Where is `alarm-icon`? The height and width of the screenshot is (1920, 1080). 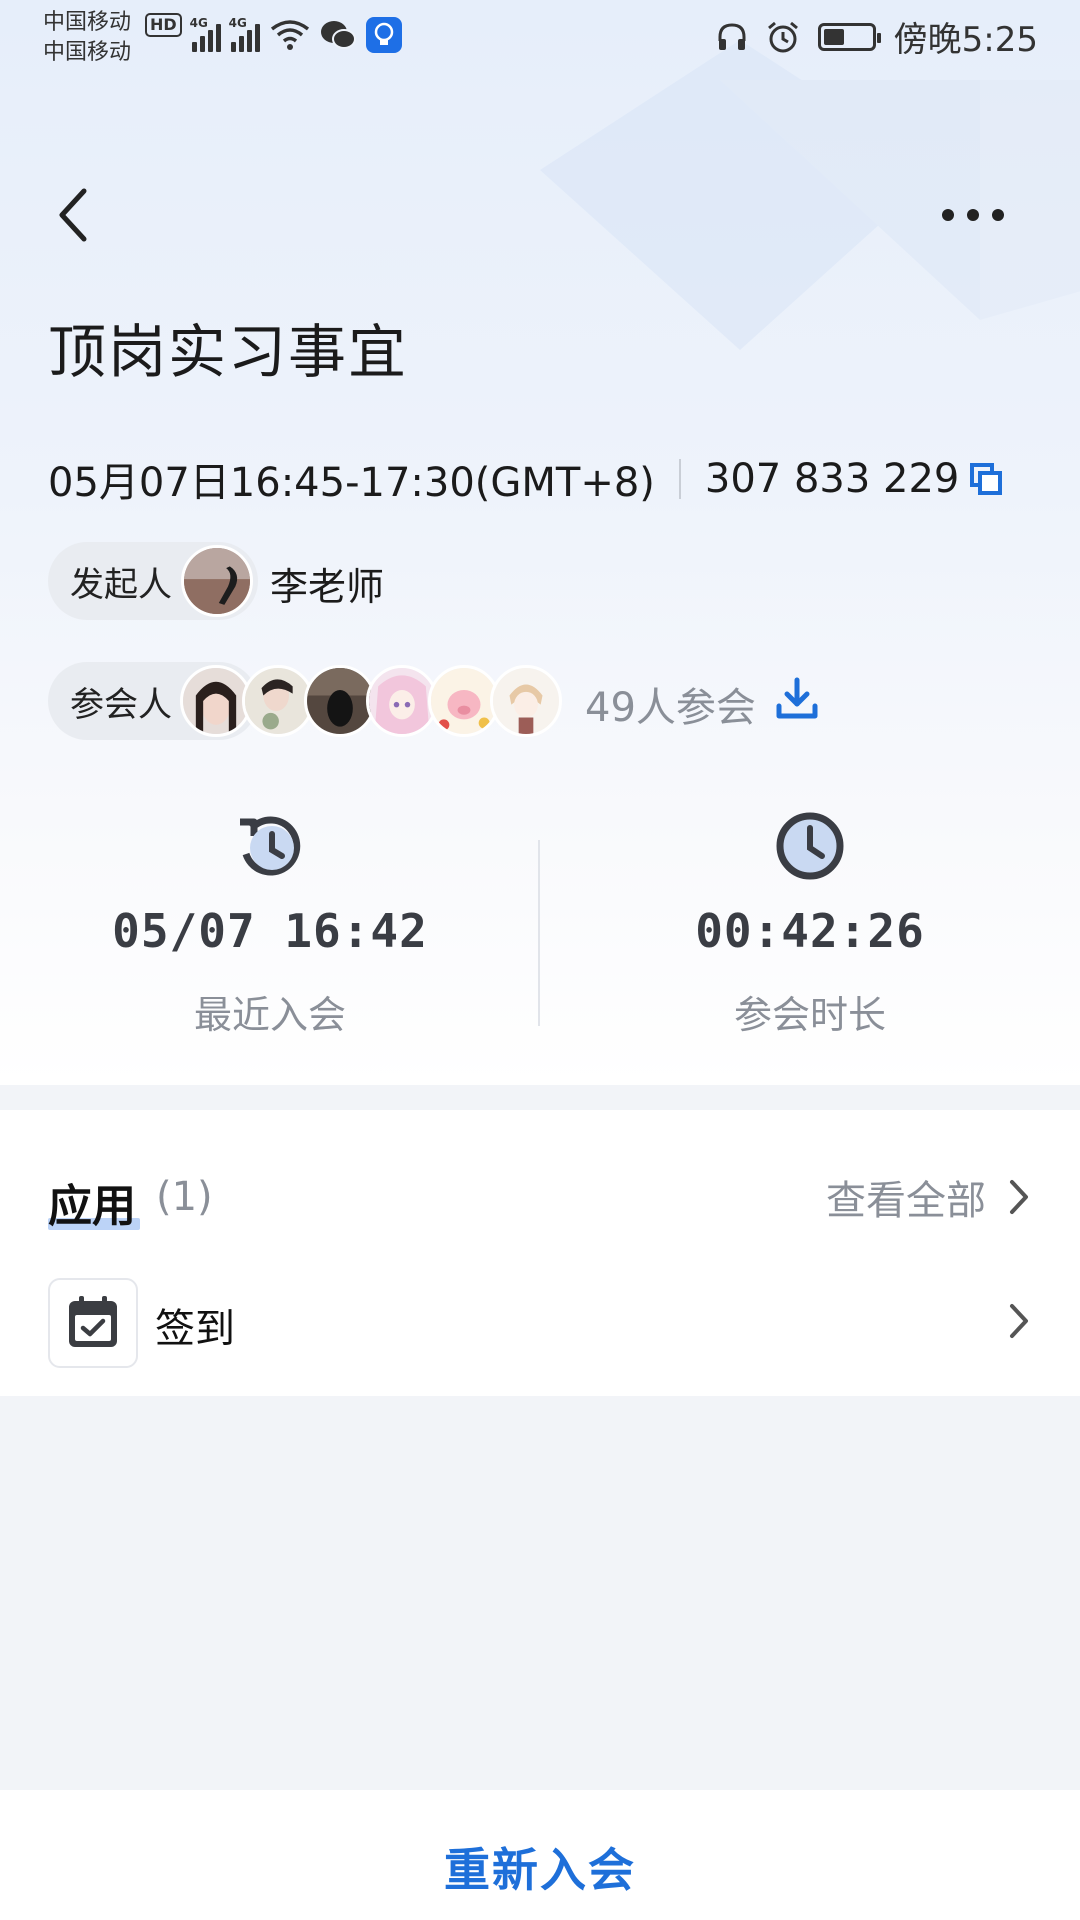 alarm-icon is located at coordinates (782, 36).